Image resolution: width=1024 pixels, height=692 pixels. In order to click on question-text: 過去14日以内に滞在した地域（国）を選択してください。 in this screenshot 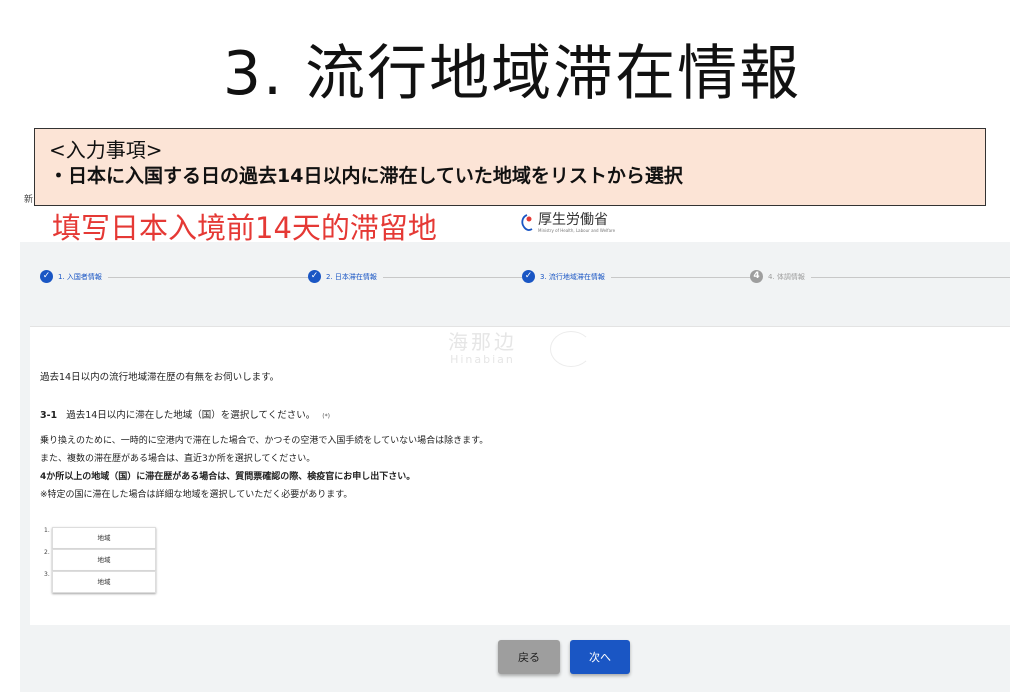, I will do `click(191, 415)`.